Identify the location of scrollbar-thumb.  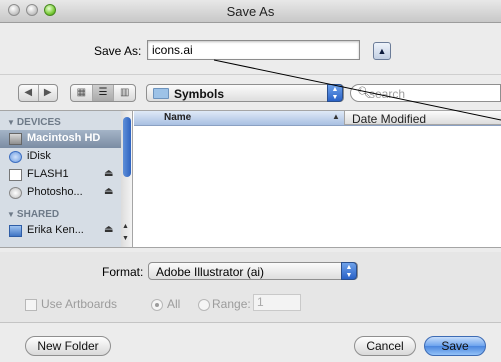
(127, 147).